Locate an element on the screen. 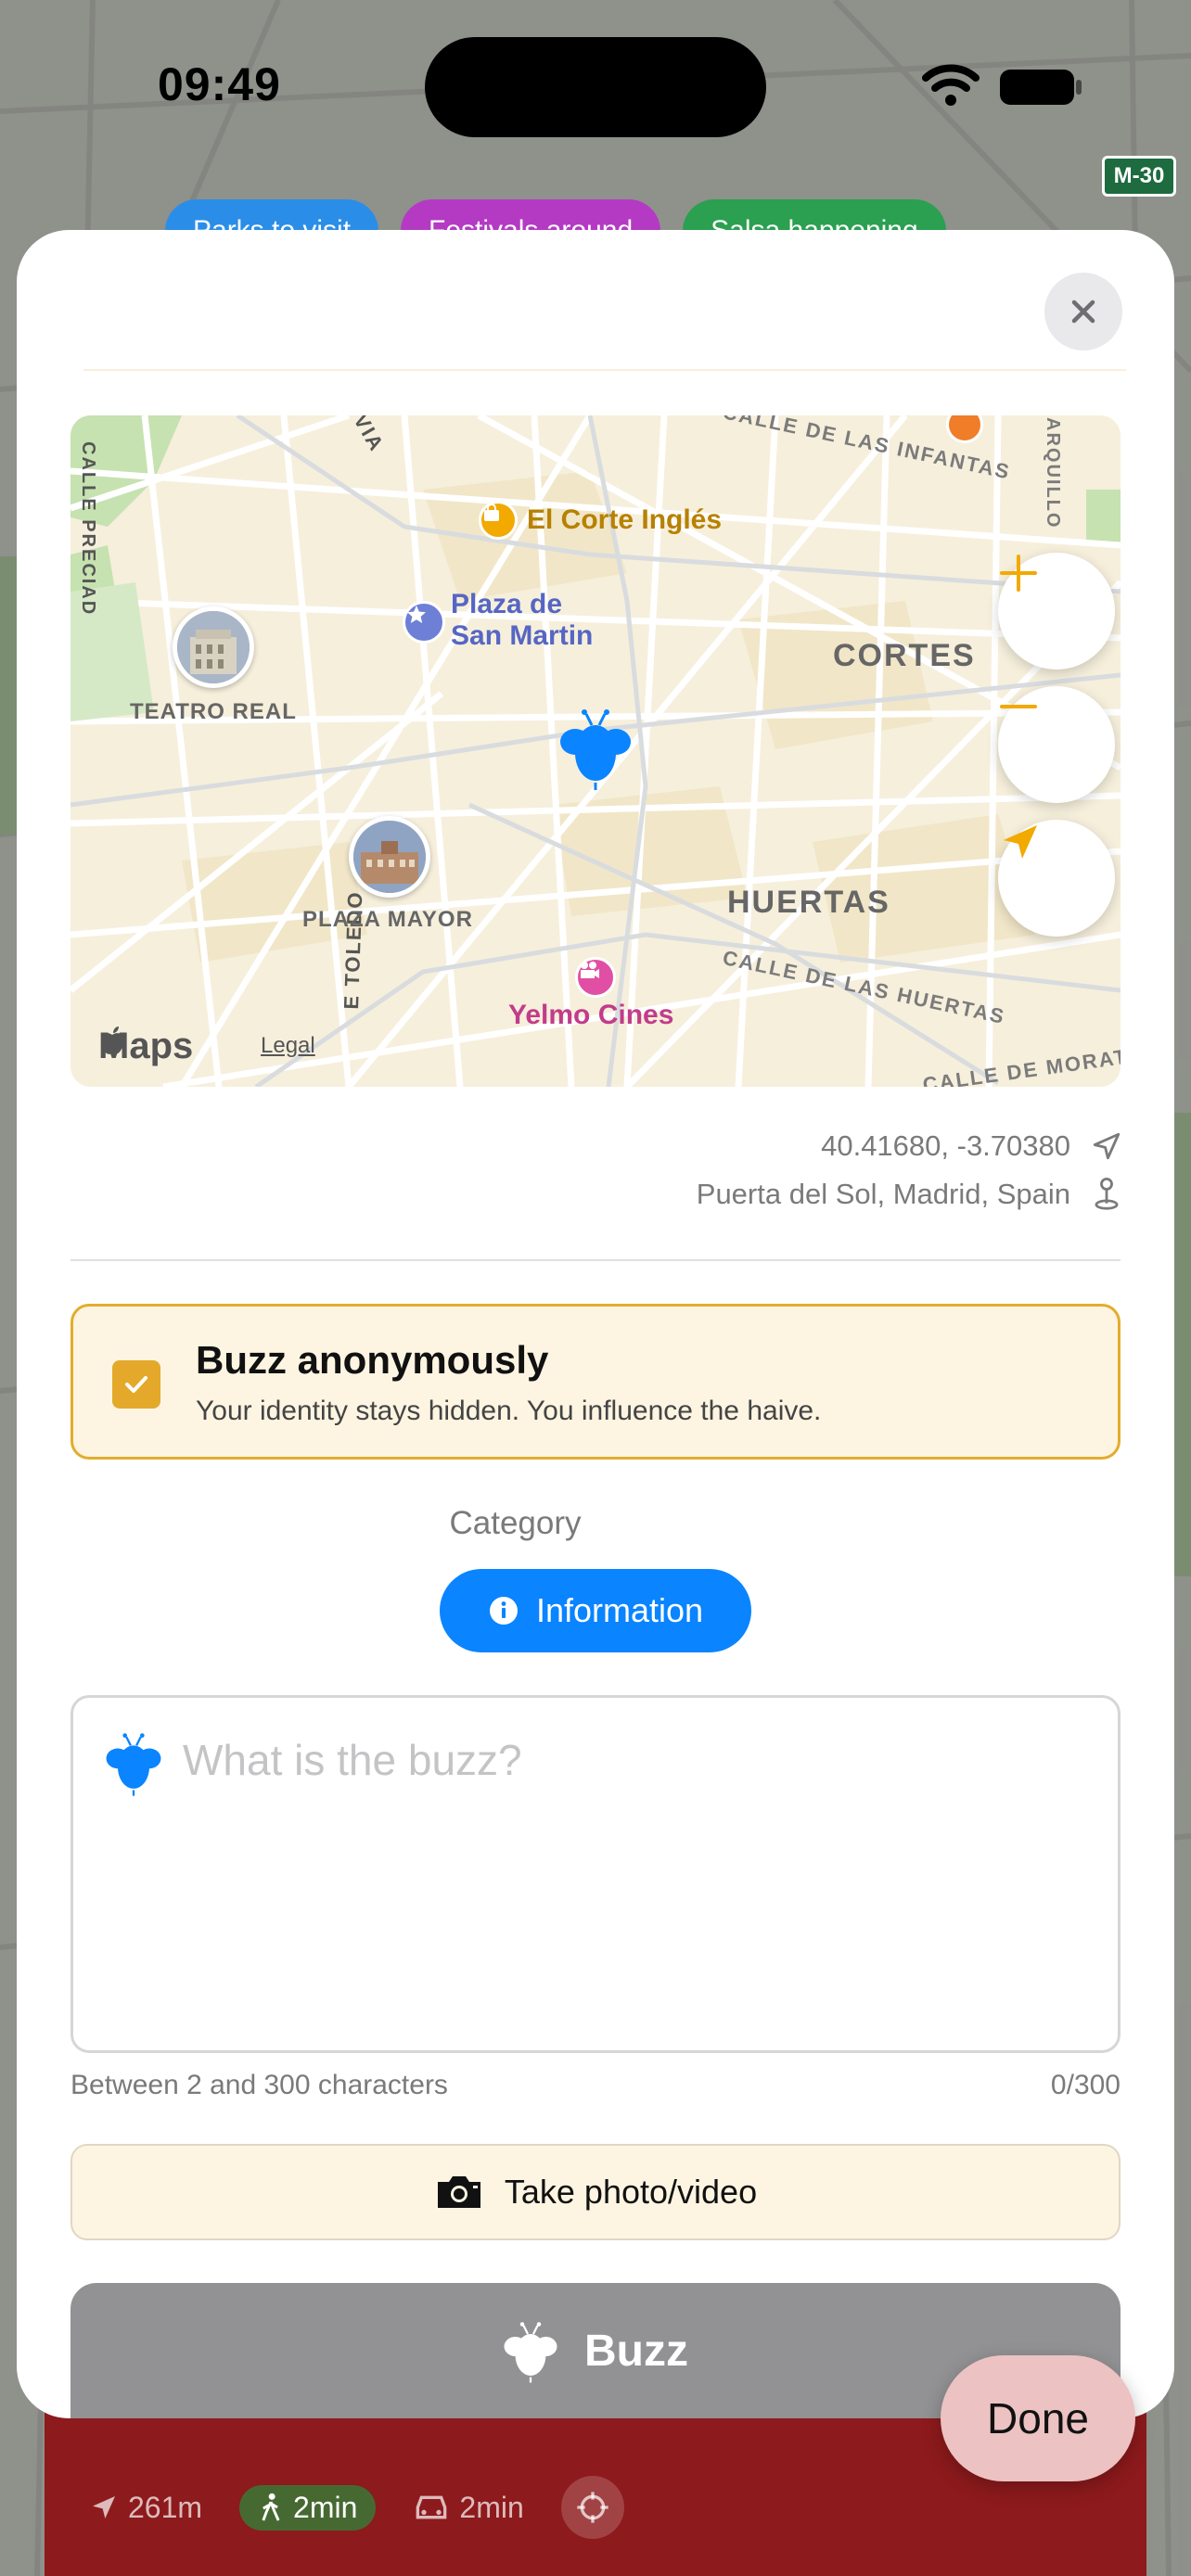  buzz-card-stats: 261m 2min 2min is located at coordinates (356, 2507).